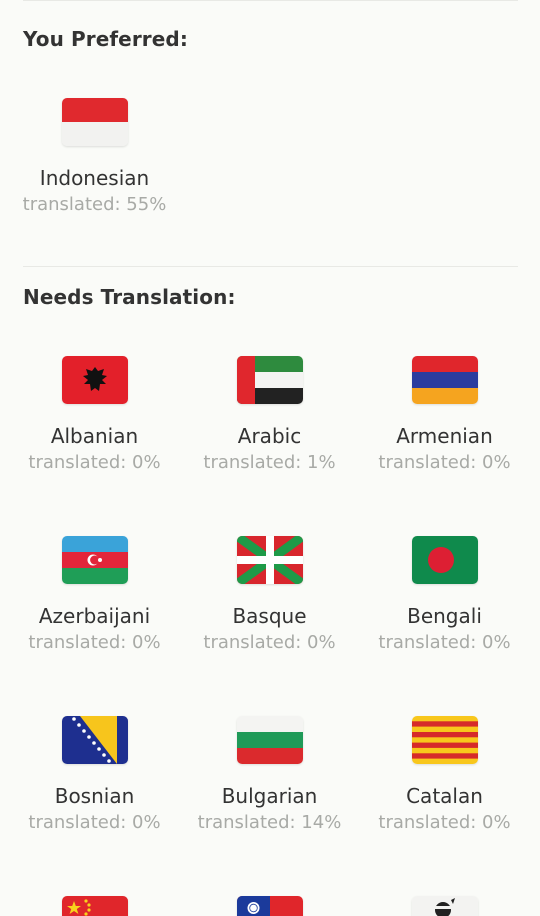  What do you see at coordinates (269, 415) in the screenshot?
I see `language-card-arabic: Arabic translated: 1%` at bounding box center [269, 415].